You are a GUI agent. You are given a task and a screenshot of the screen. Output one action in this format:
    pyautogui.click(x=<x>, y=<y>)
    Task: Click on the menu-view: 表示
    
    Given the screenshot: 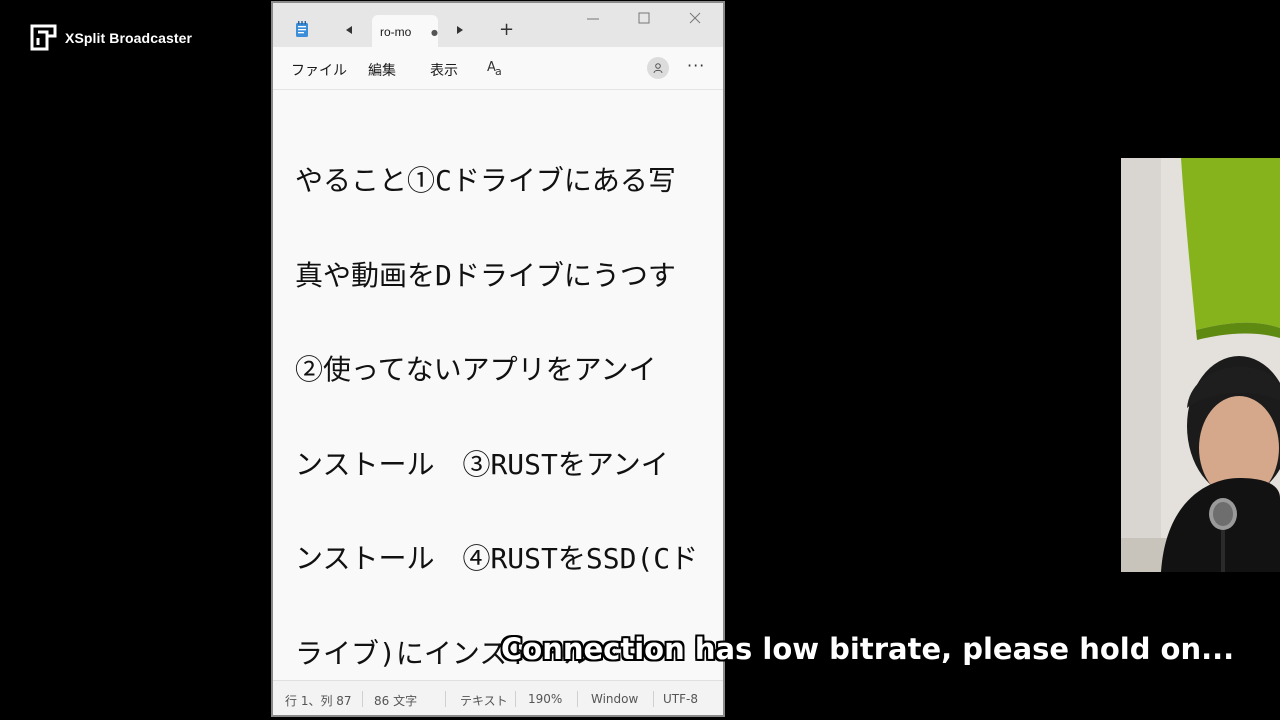 What is the action you would take?
    pyautogui.click(x=444, y=70)
    